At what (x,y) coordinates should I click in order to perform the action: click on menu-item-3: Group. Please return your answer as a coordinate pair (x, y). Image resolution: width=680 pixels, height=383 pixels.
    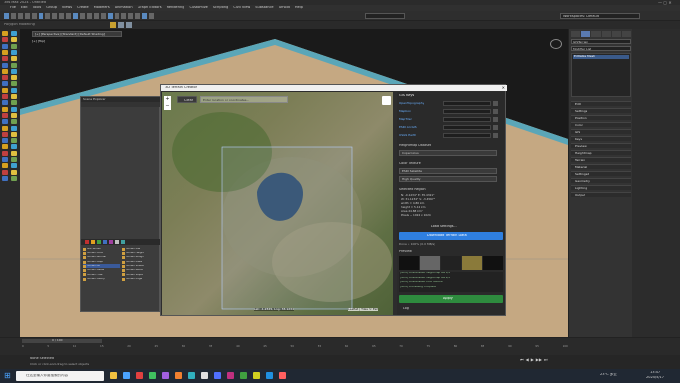
    Looking at the image, I should click on (51, 8).